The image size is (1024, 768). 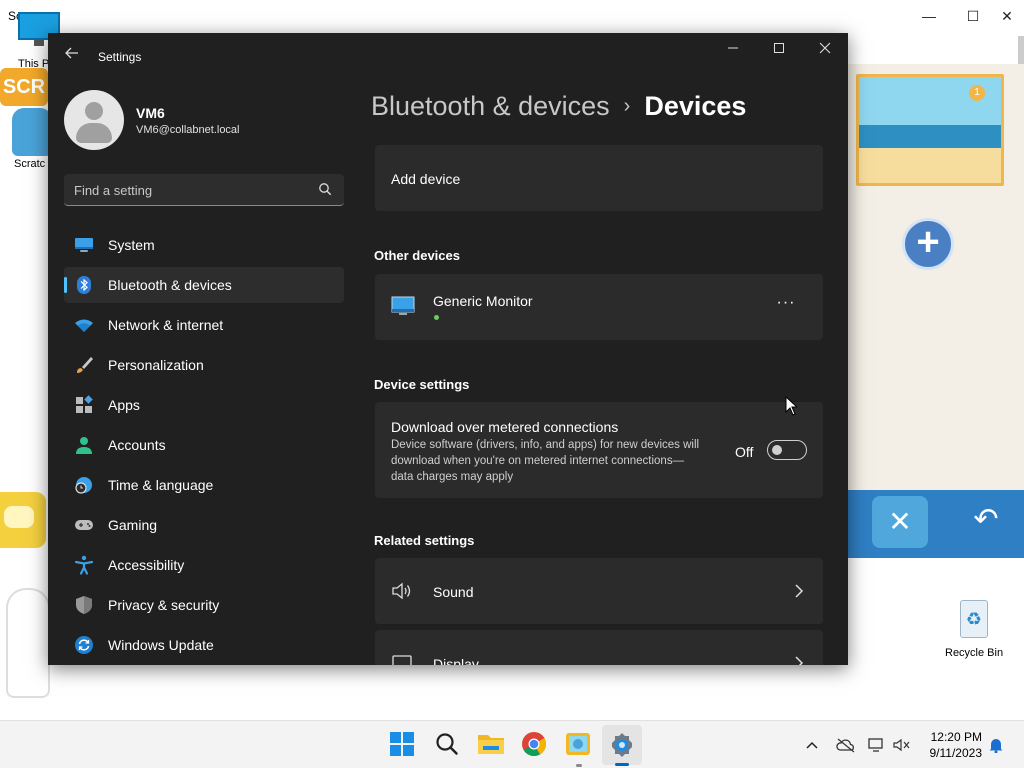 What do you see at coordinates (84, 365) in the screenshot?
I see `brush-icon` at bounding box center [84, 365].